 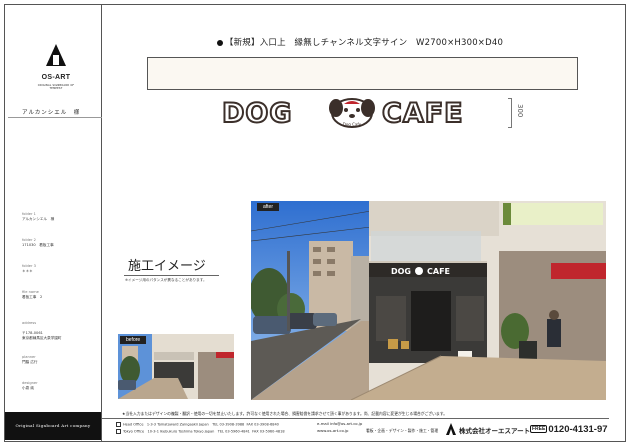 What do you see at coordinates (401, 271) in the screenshot?
I see `shop-sign-dog: DOG` at bounding box center [401, 271].